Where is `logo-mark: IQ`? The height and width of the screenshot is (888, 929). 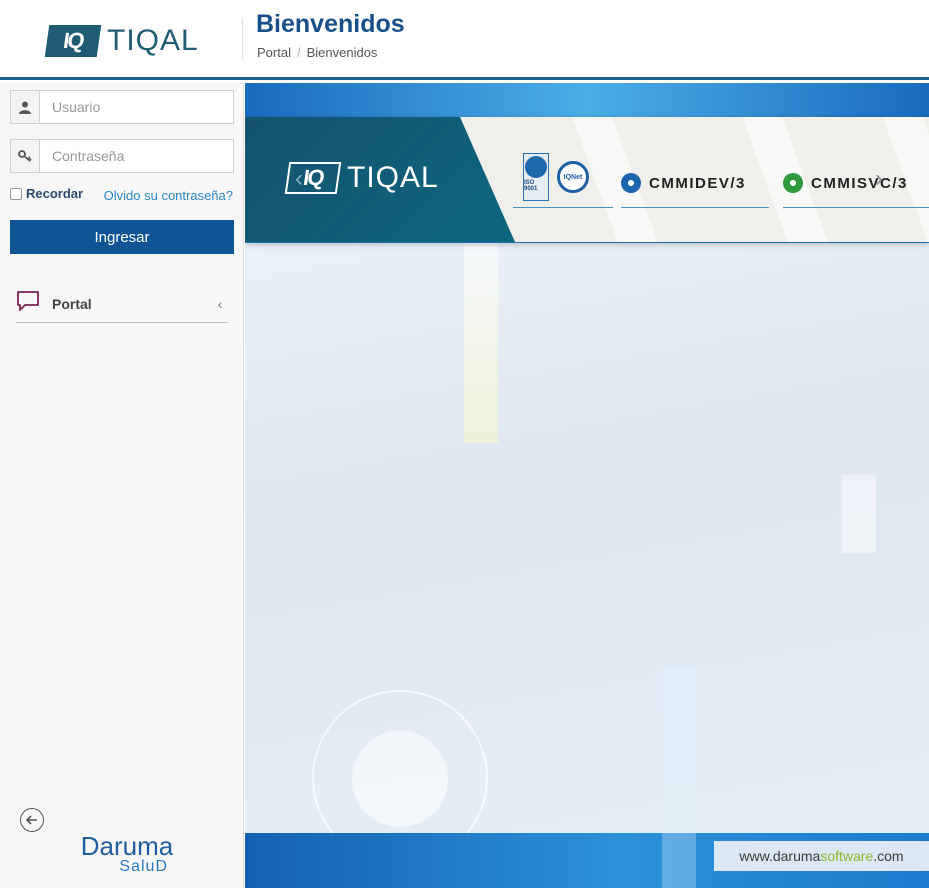 logo-mark: IQ is located at coordinates (73, 41).